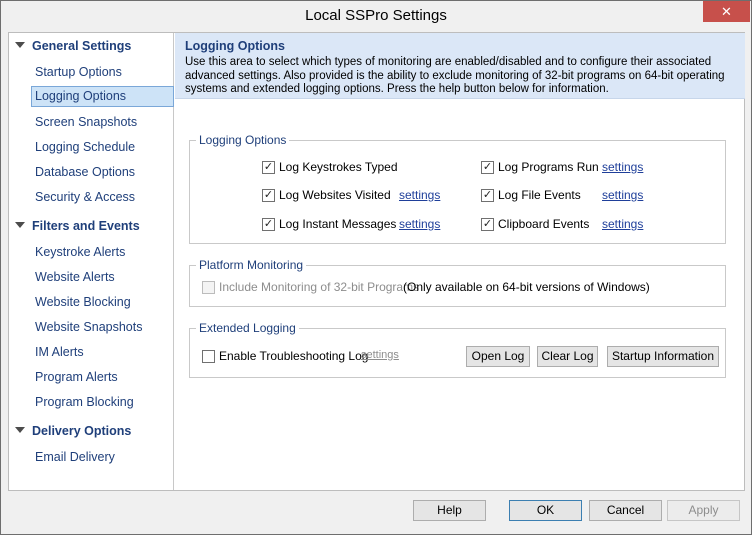 Image resolution: width=752 pixels, height=535 pixels. I want to click on log-websites-checkbox: ✓, so click(268, 195).